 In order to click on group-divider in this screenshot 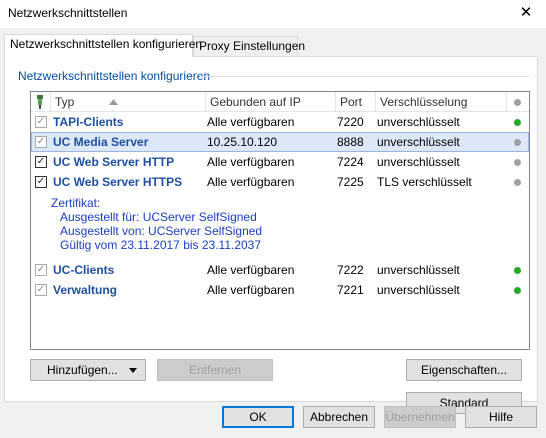, I will do `click(364, 76)`.